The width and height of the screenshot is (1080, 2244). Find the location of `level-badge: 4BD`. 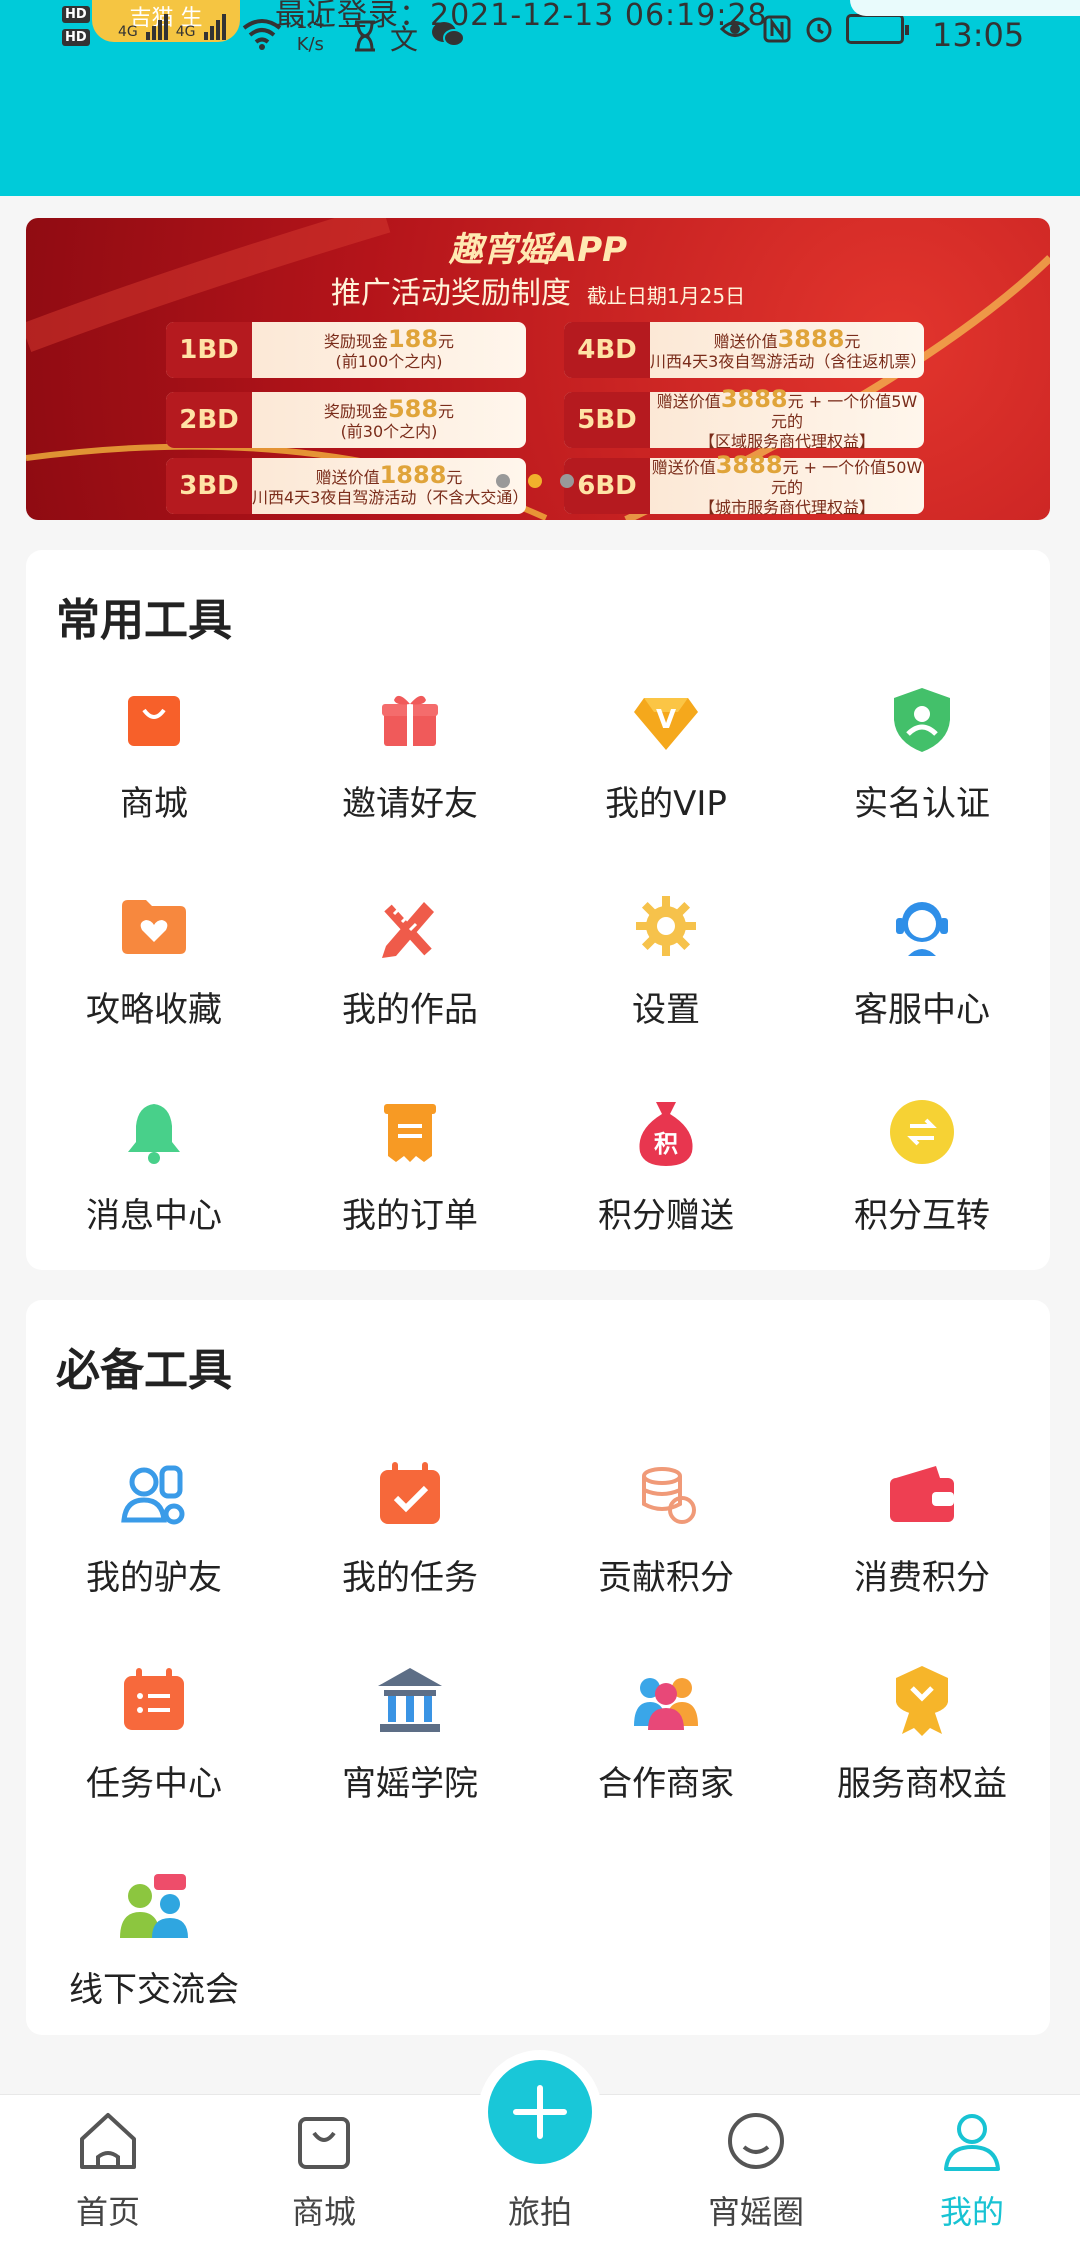

level-badge: 4BD is located at coordinates (607, 350).